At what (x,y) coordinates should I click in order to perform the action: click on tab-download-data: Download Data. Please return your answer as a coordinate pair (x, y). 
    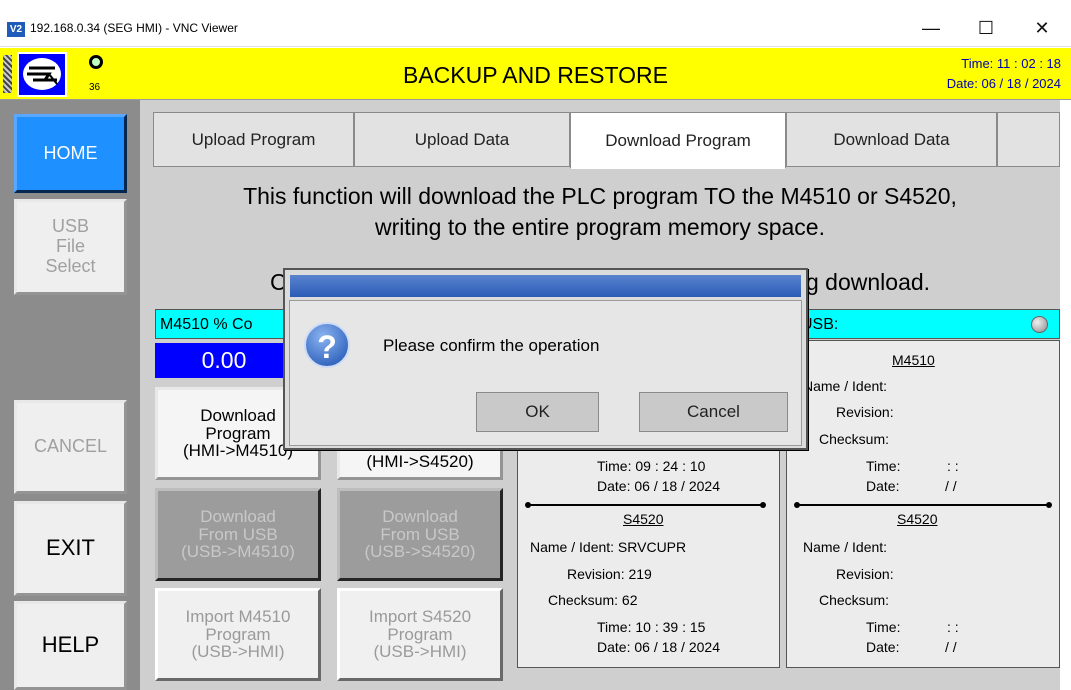
    Looking at the image, I should click on (891, 139).